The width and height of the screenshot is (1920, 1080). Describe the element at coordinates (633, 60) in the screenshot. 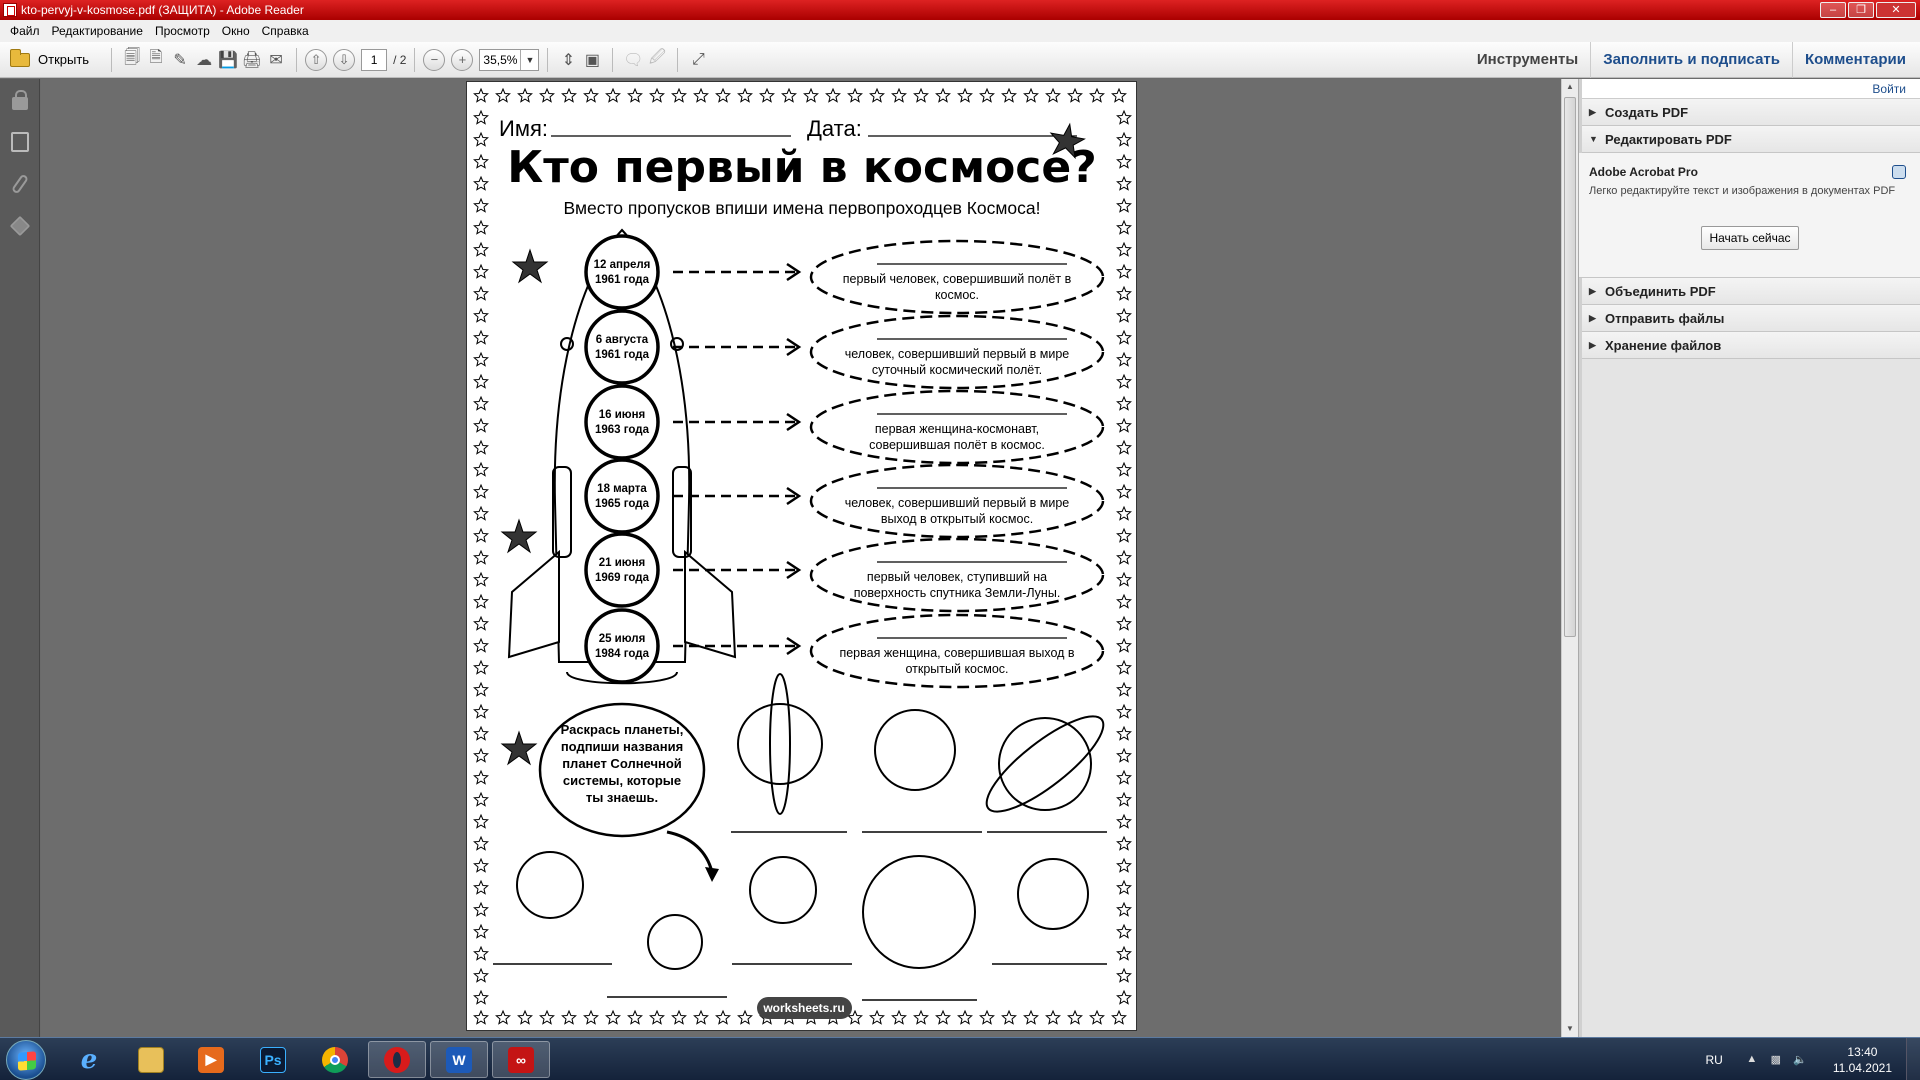

I see `comment-icon: 🗨` at that location.